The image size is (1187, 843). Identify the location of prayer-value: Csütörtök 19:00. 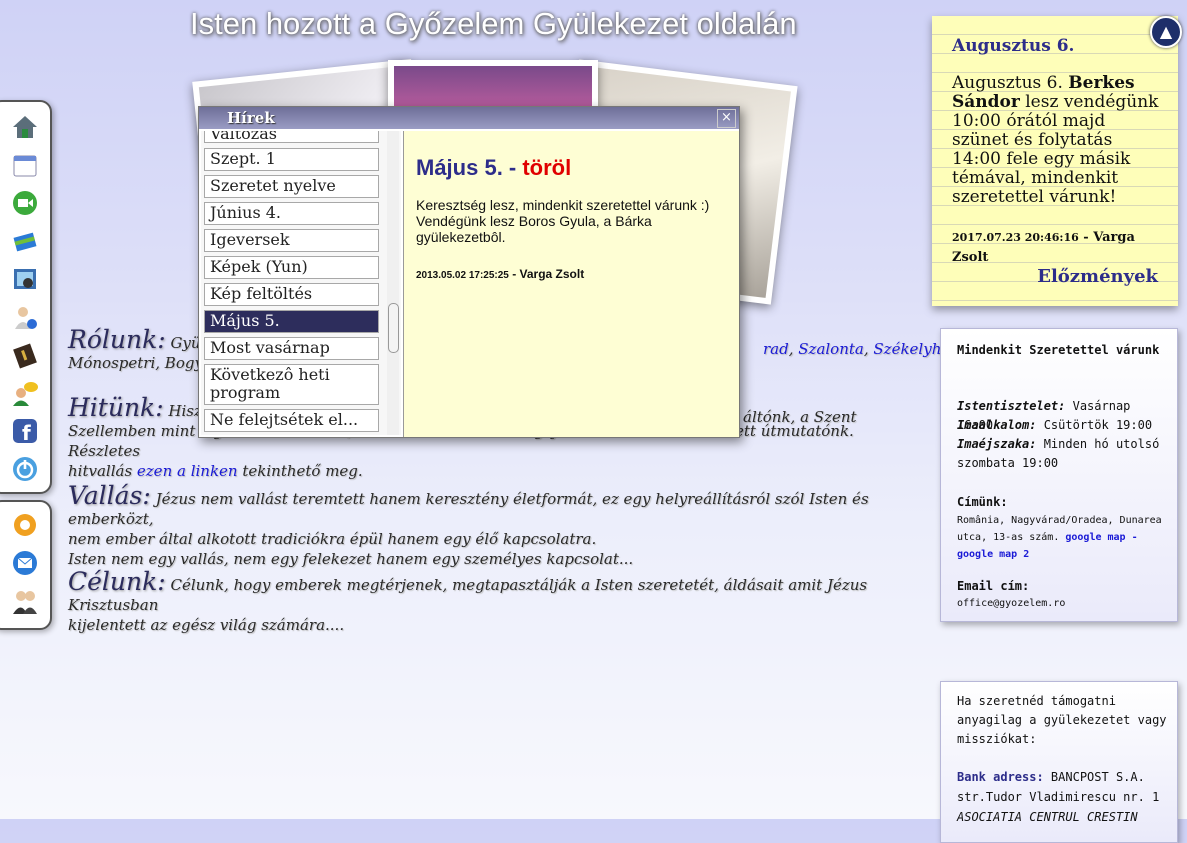
(1094, 425).